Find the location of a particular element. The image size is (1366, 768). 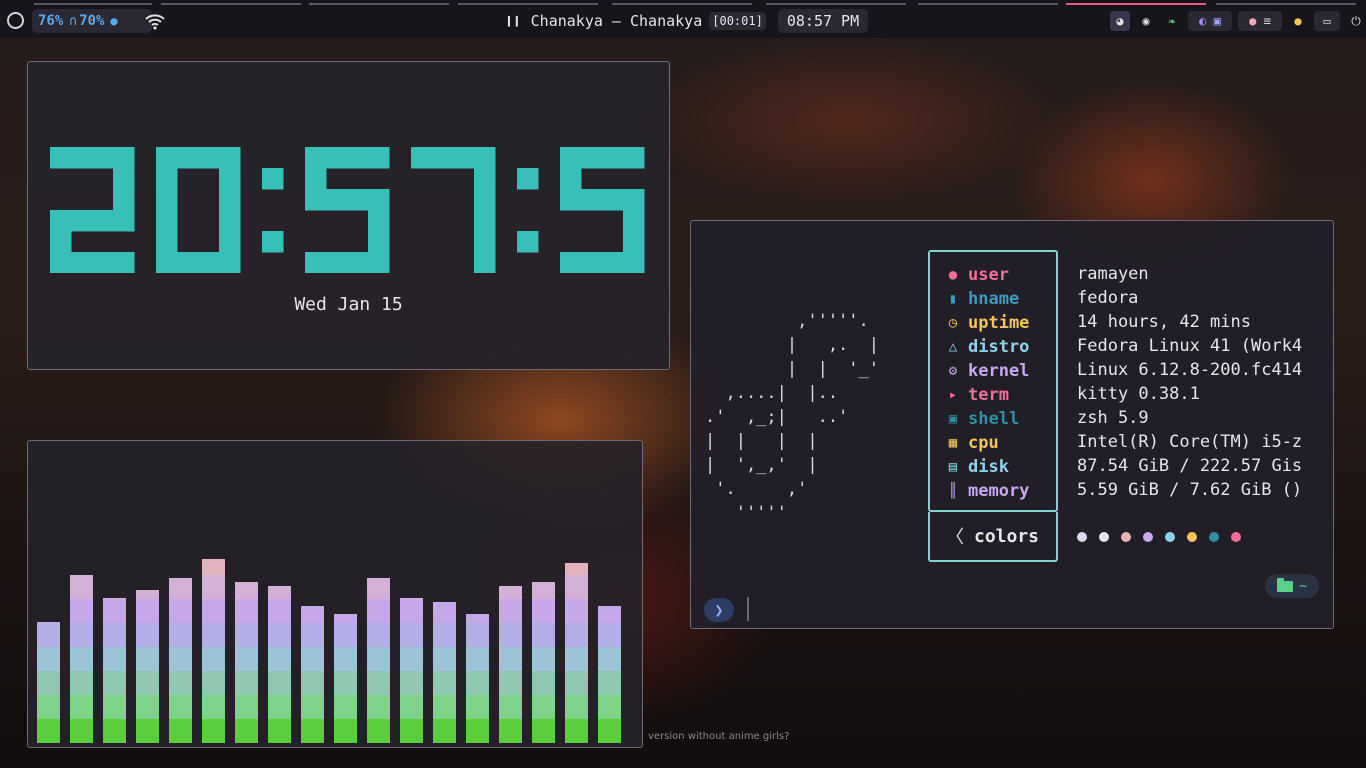

status-icons: ◕ ◉ ❧ ◐ ▣ ● ≡ ● ▭ ⏻ is located at coordinates (1238, 21).